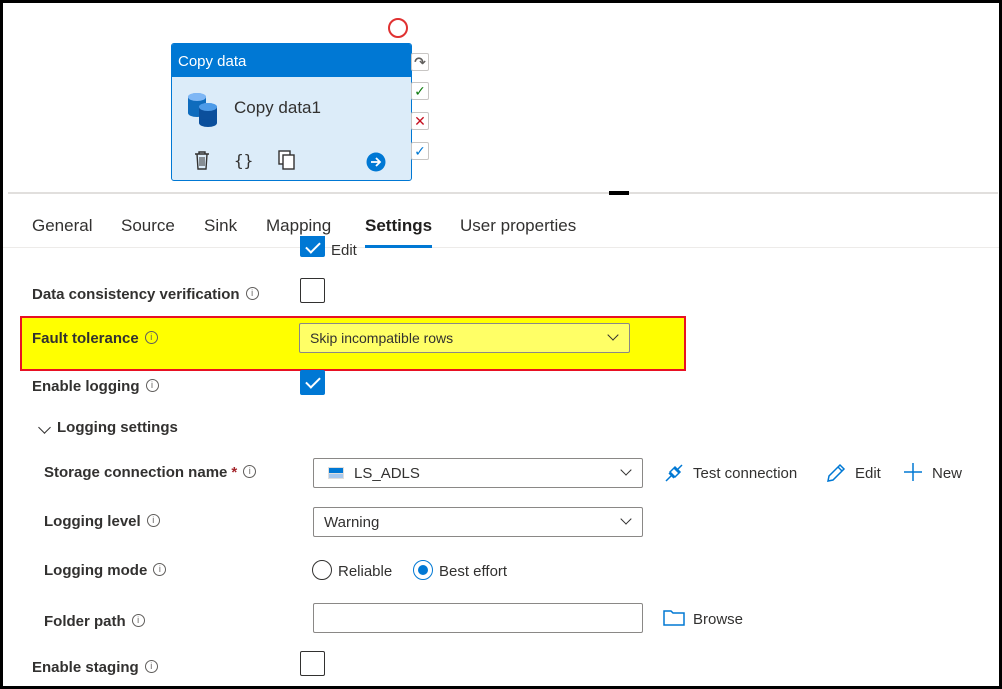  What do you see at coordinates (102, 521) in the screenshot?
I see `logging-level-label: Logging level i` at bounding box center [102, 521].